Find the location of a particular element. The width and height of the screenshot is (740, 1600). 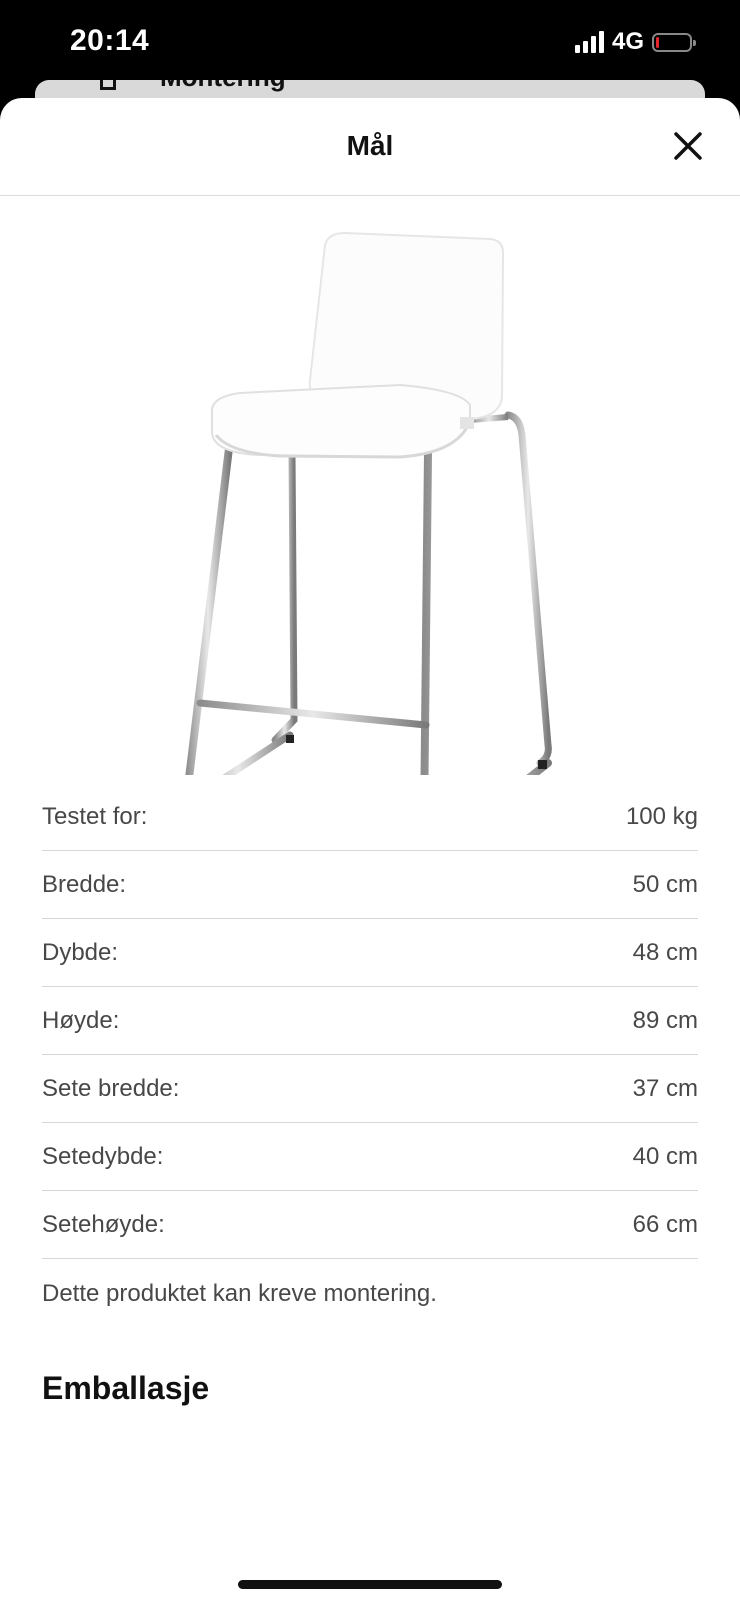

status-time: 20:14 is located at coordinates (110, 40).